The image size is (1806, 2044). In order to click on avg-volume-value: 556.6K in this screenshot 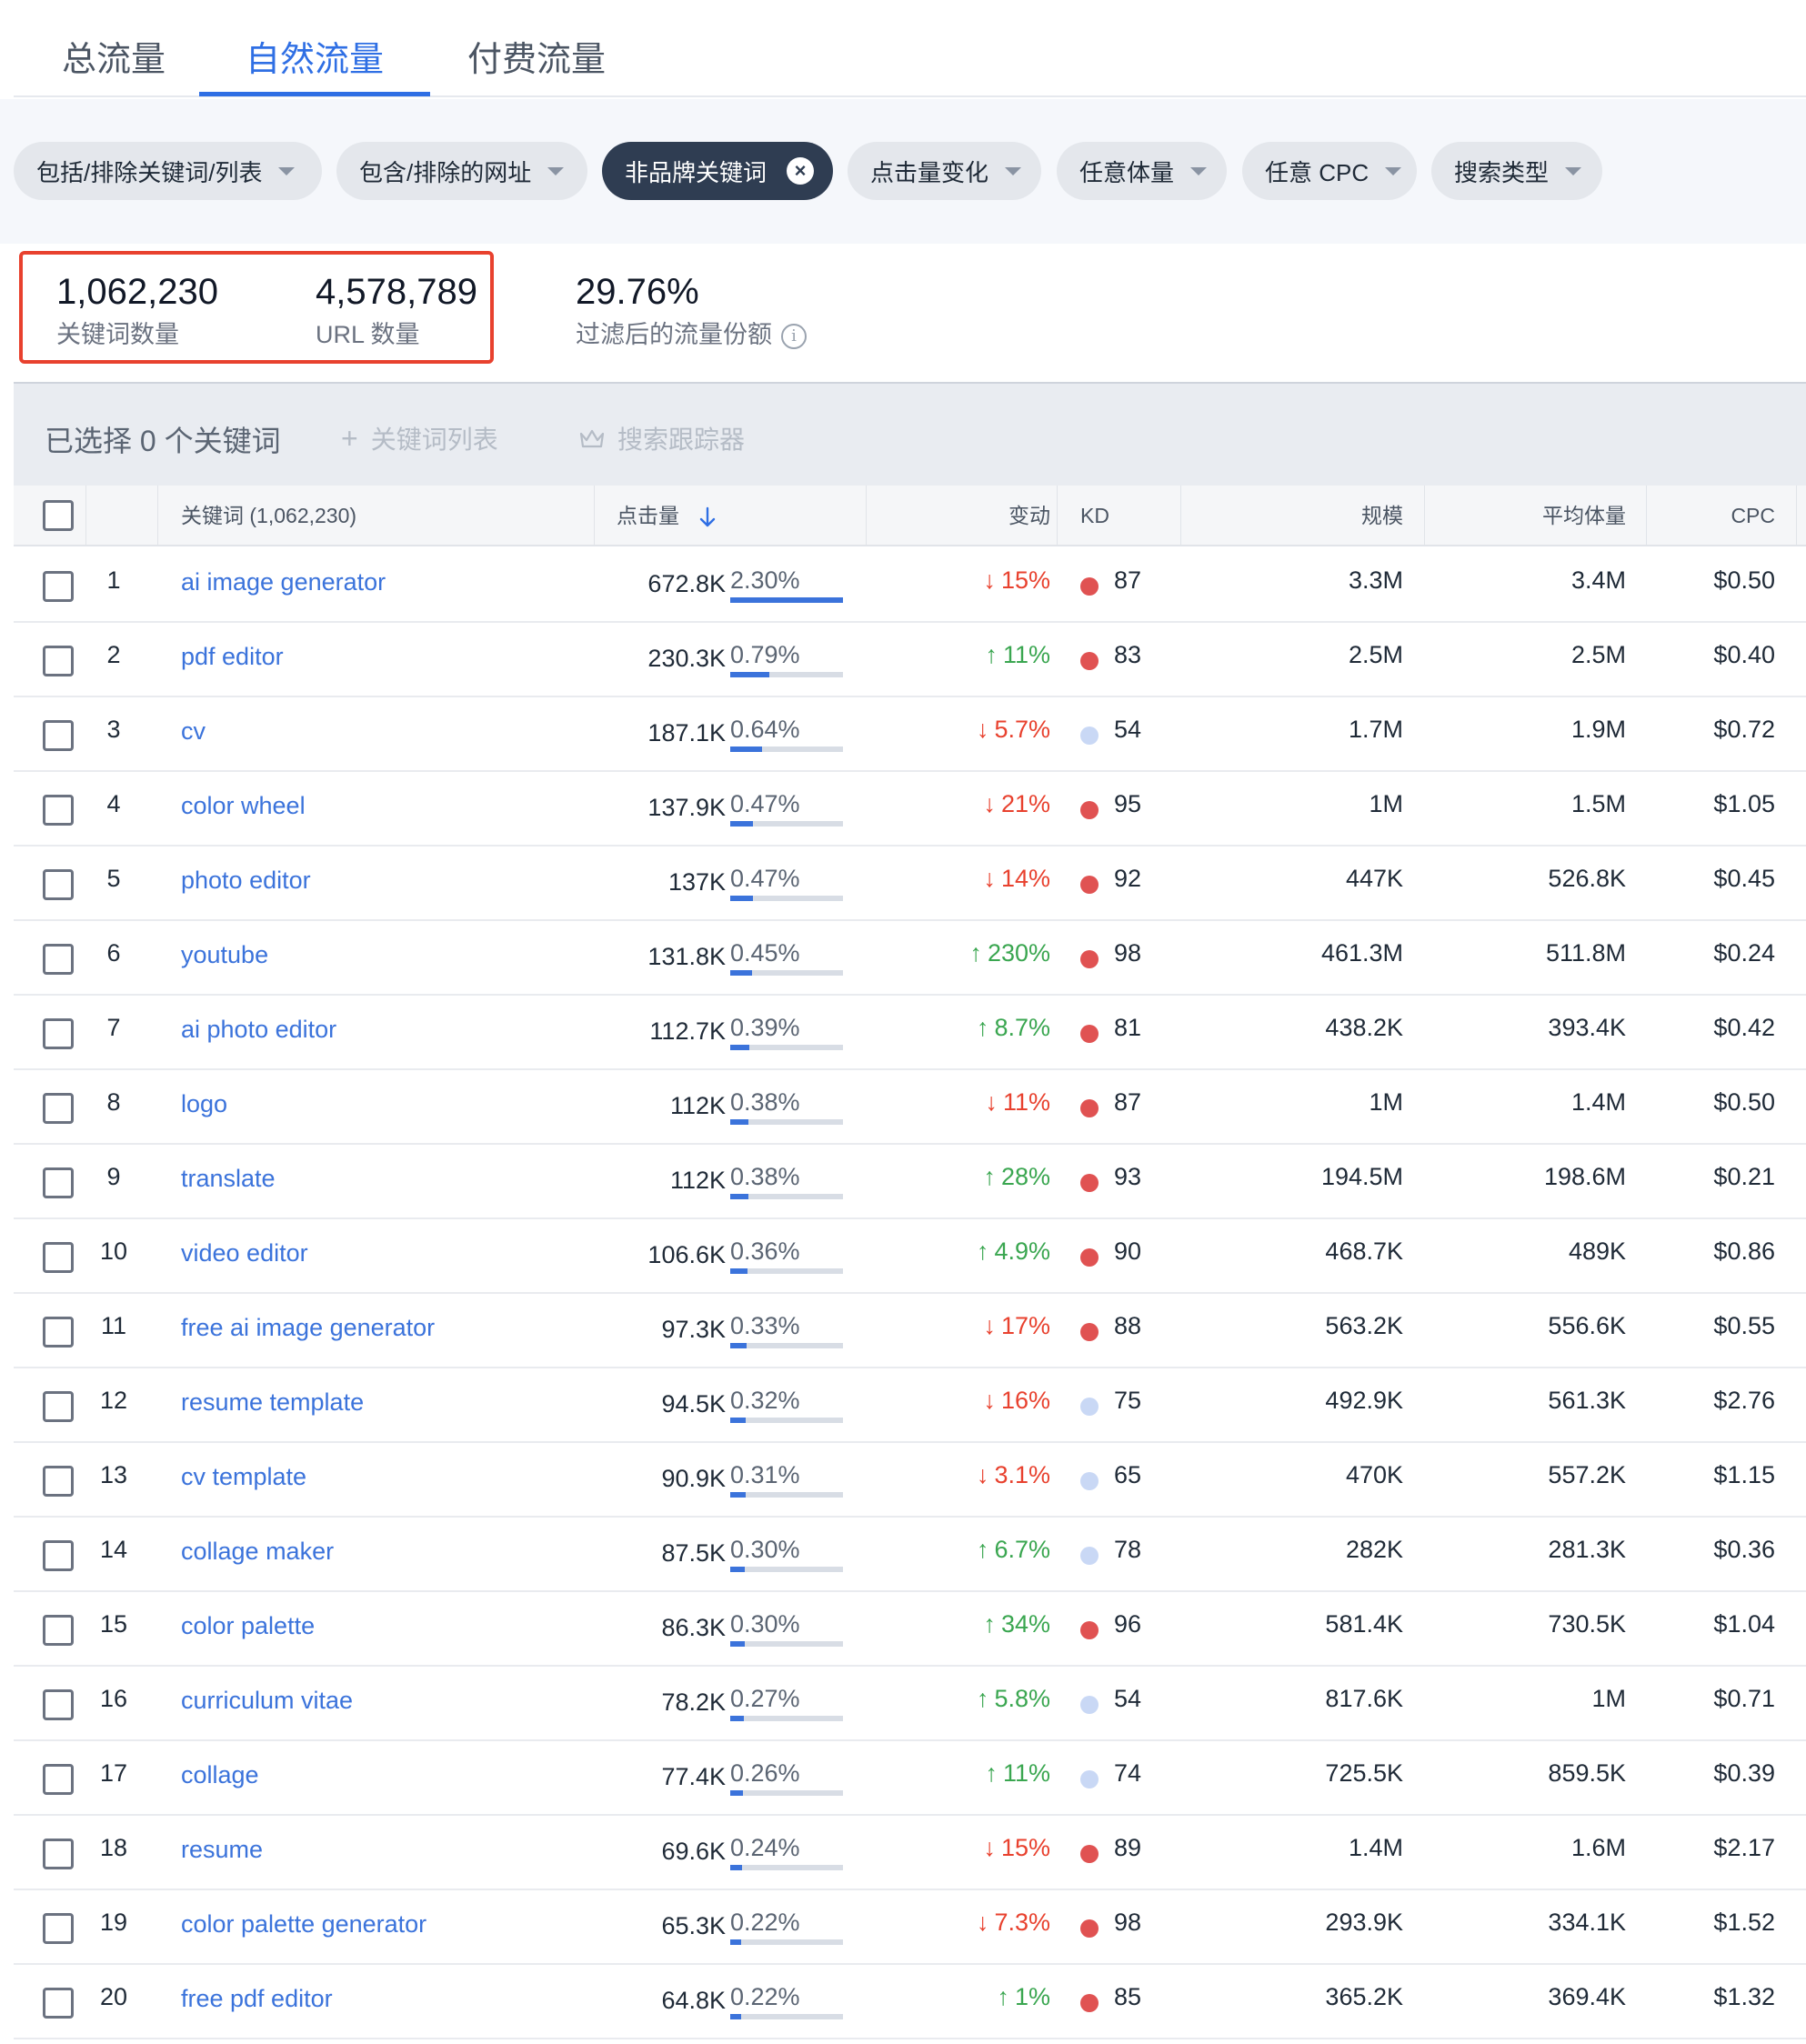, I will do `click(1587, 1325)`.